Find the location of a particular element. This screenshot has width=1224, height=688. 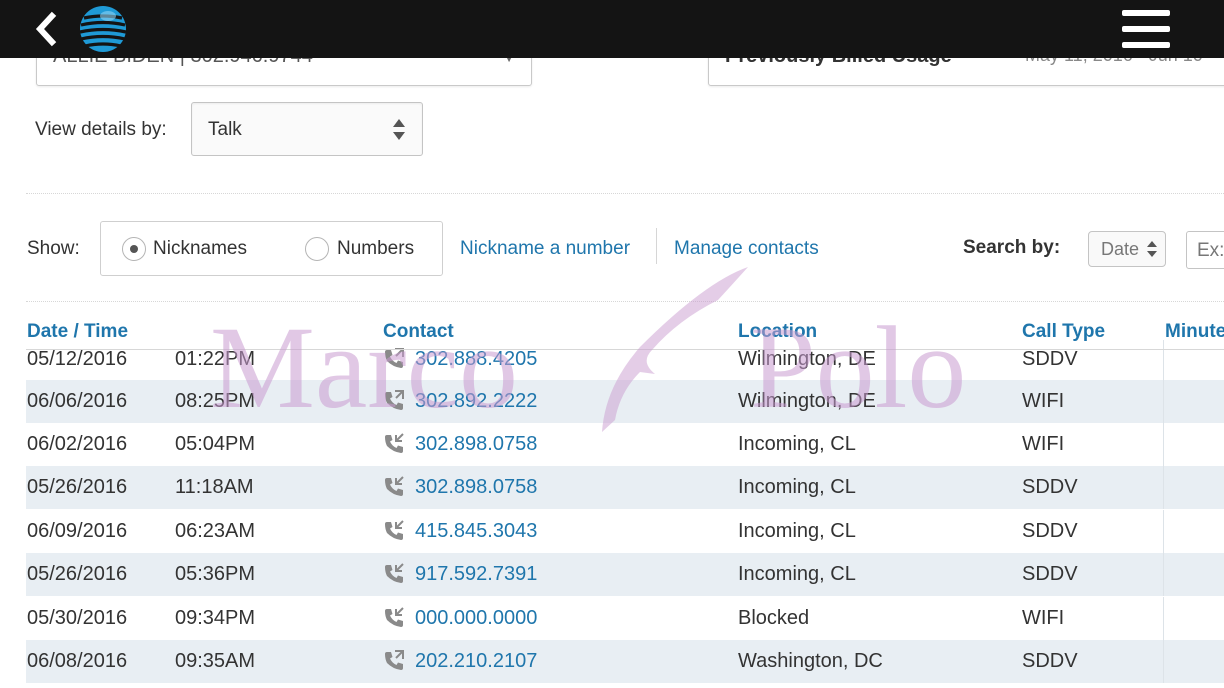

date-cell: 06/09/2016 is located at coordinates (77, 531).